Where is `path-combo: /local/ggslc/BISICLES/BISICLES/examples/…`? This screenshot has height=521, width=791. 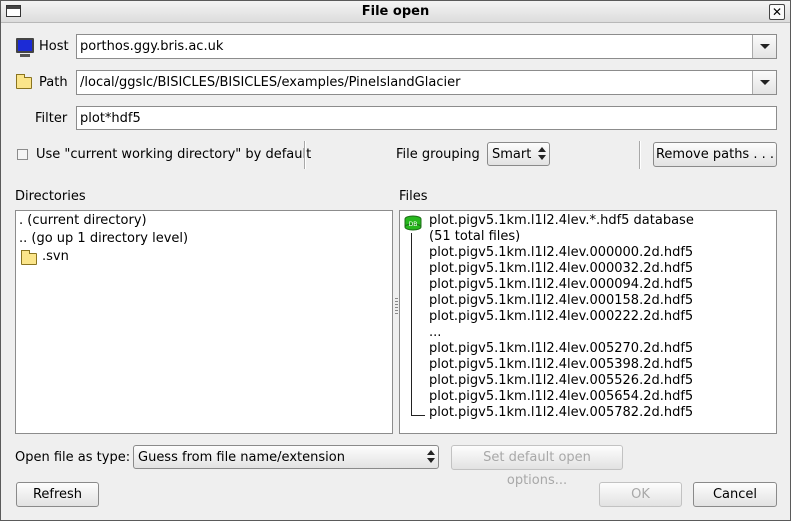
path-combo: /local/ggslc/BISICLES/BISICLES/examples/… is located at coordinates (426, 82).